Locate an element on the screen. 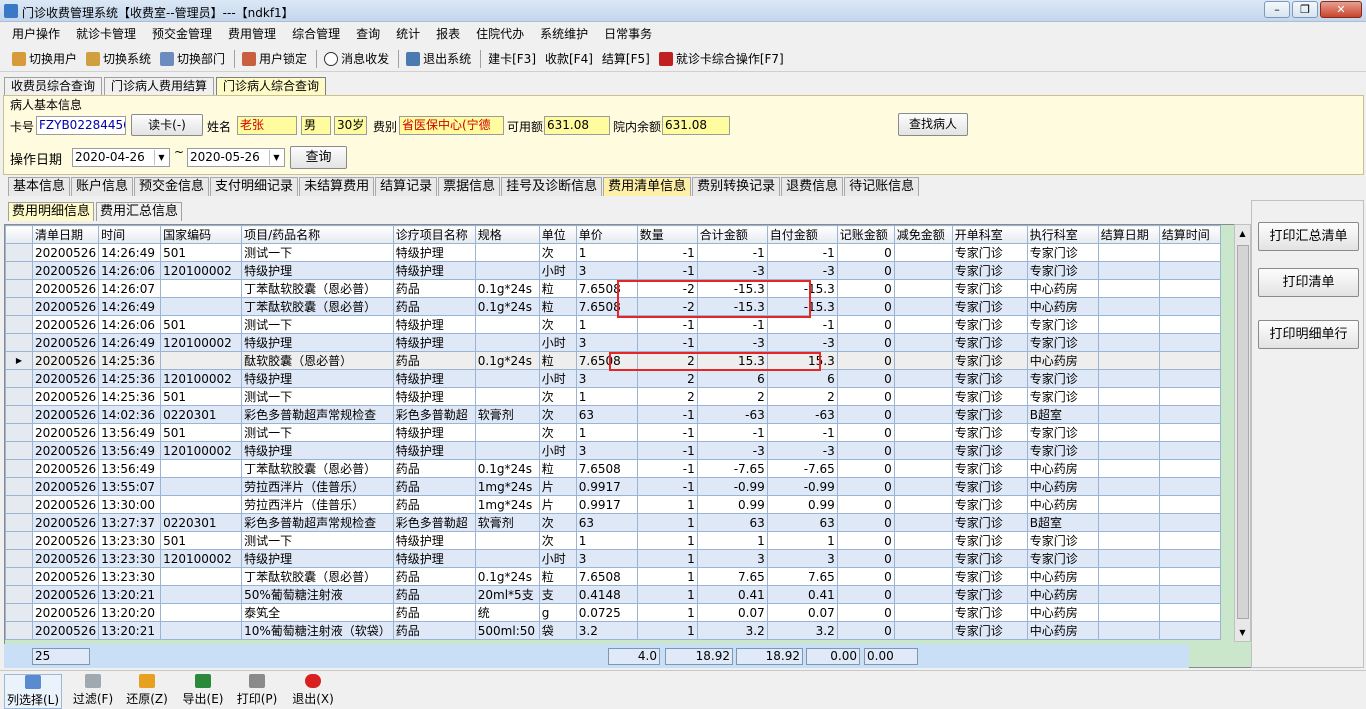 This screenshot has height=709, width=1366. column-header: 数量 is located at coordinates (667, 234).